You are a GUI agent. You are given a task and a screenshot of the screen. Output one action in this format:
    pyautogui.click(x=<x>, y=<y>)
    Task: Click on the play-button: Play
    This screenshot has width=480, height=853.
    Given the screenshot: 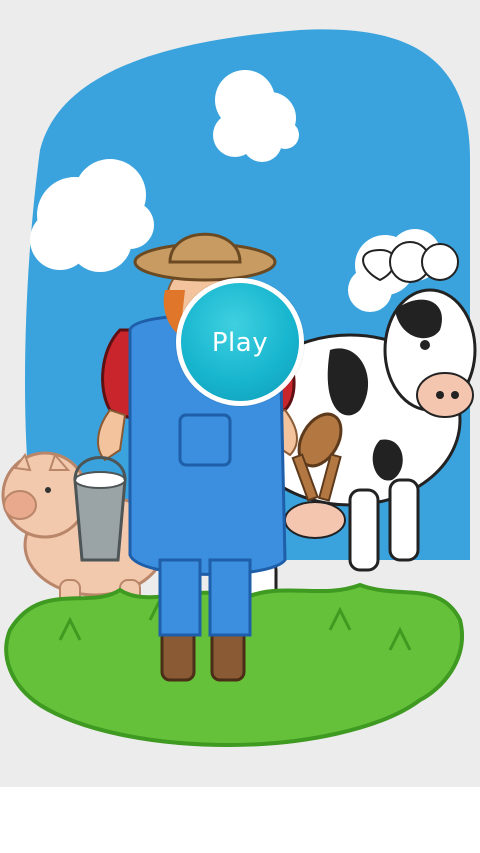 What is the action you would take?
    pyautogui.click(x=240, y=342)
    